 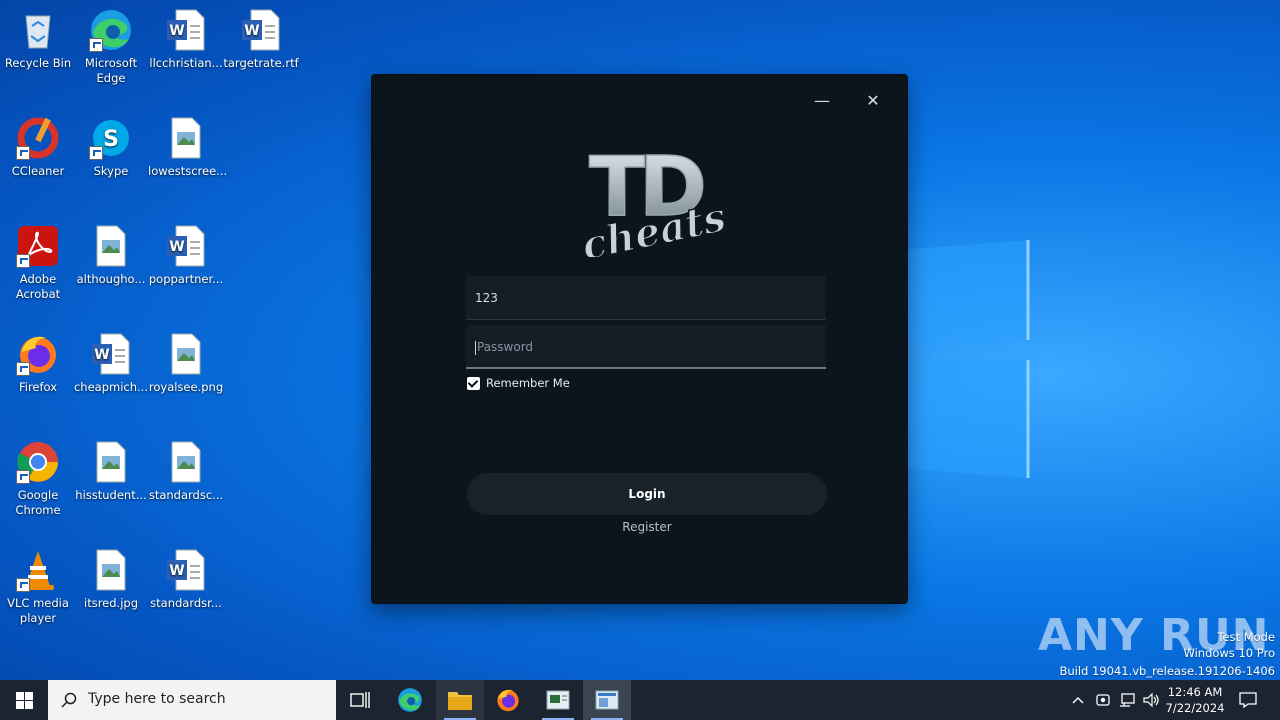 What do you see at coordinates (38, 462) in the screenshot?
I see `chrome-icon` at bounding box center [38, 462].